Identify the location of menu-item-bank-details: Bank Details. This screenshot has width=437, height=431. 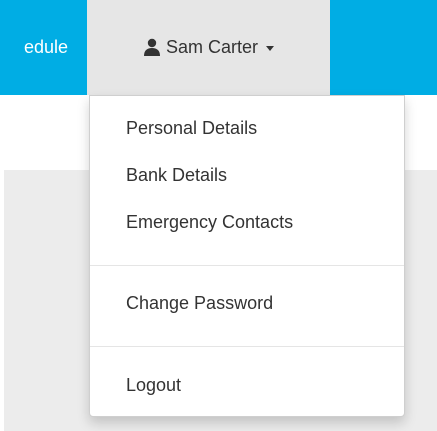
(247, 175).